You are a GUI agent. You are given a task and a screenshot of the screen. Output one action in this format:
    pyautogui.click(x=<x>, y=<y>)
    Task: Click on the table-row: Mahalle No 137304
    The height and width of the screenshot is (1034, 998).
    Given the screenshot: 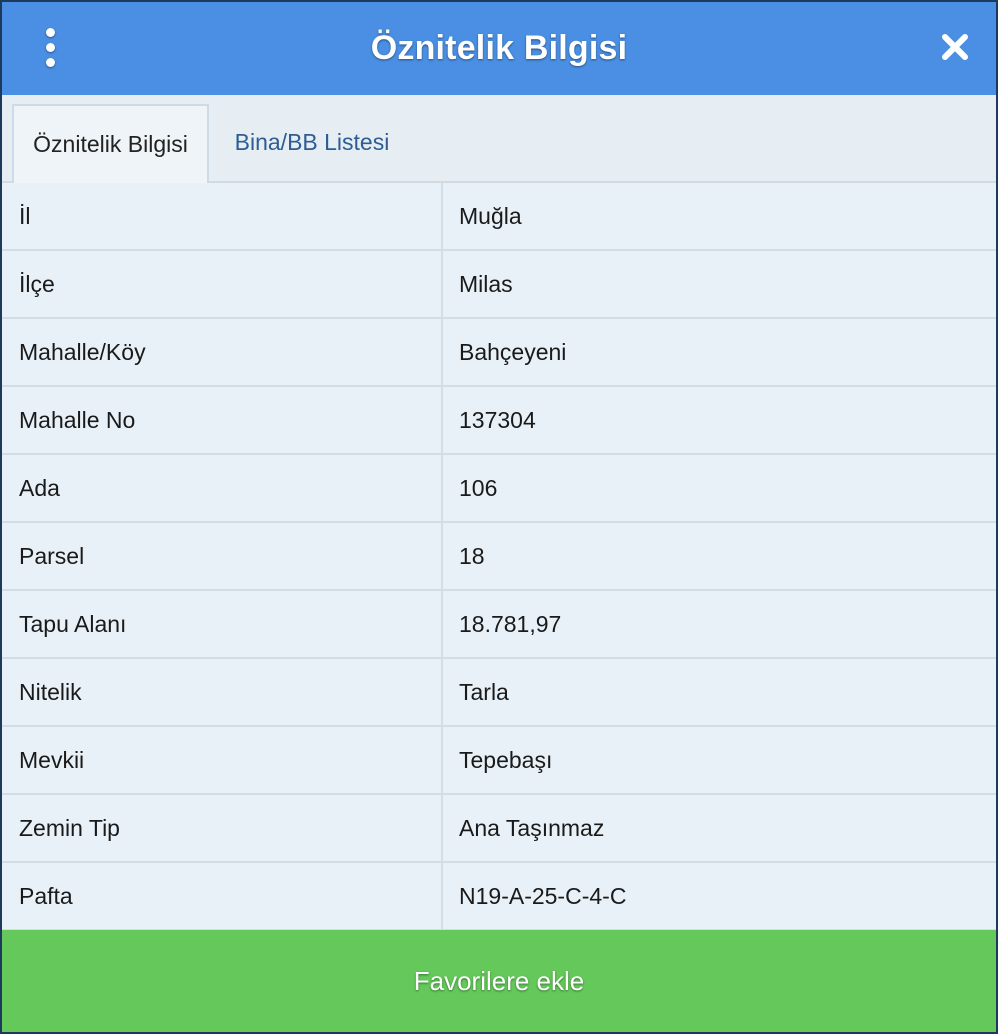 What is the action you would take?
    pyautogui.click(x=499, y=421)
    